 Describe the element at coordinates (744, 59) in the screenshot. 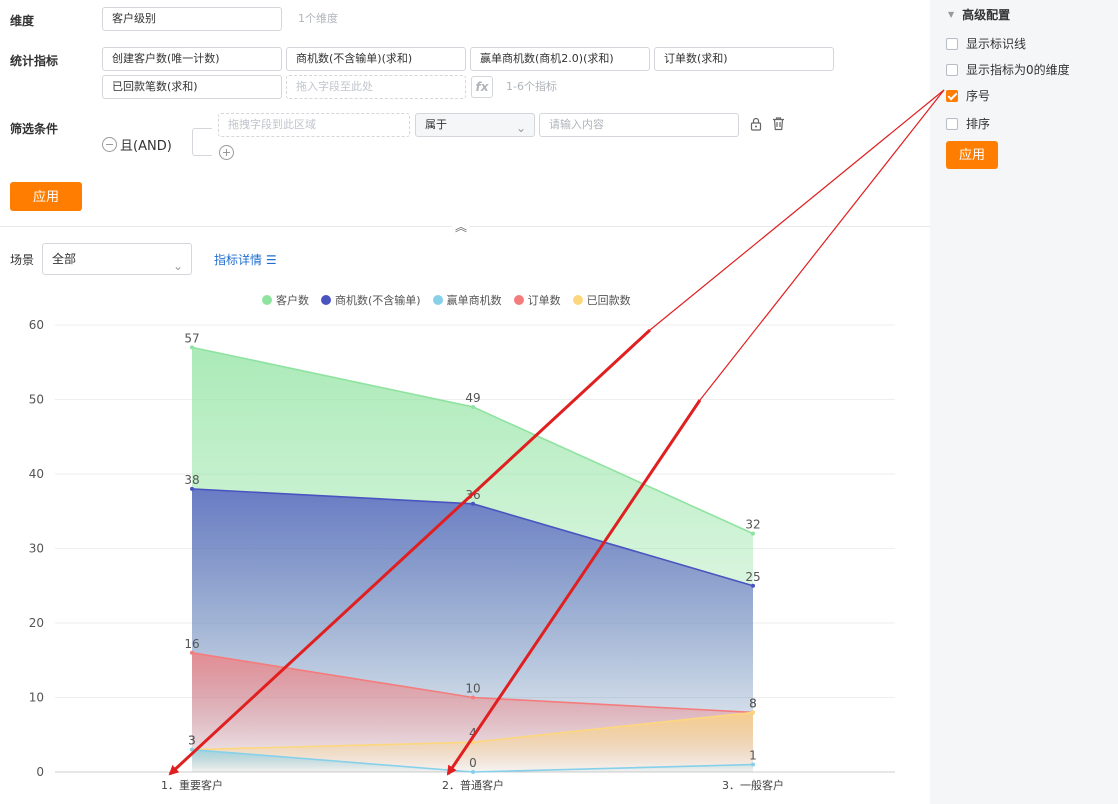

I see `metric-field: 订单数(求和)` at that location.